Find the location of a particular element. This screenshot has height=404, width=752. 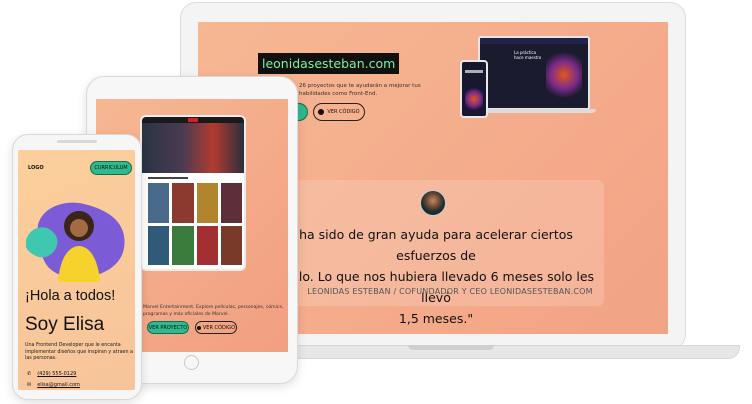

phone-logo: LOGO is located at coordinates (36, 168).